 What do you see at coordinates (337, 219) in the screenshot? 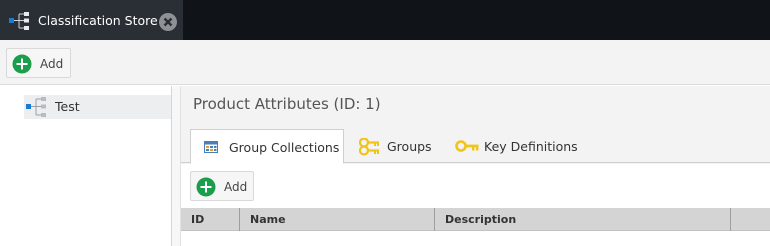
I see `column-header-name: Name` at bounding box center [337, 219].